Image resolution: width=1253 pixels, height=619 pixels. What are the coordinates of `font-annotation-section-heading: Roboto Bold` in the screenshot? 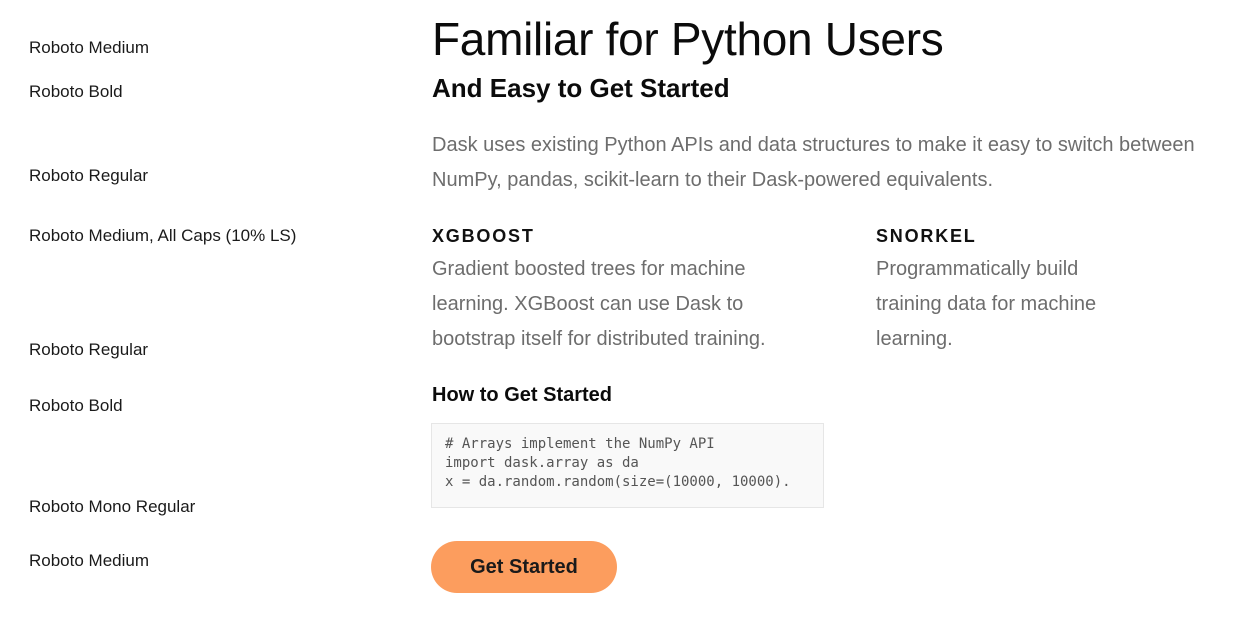 It's located at (76, 405).